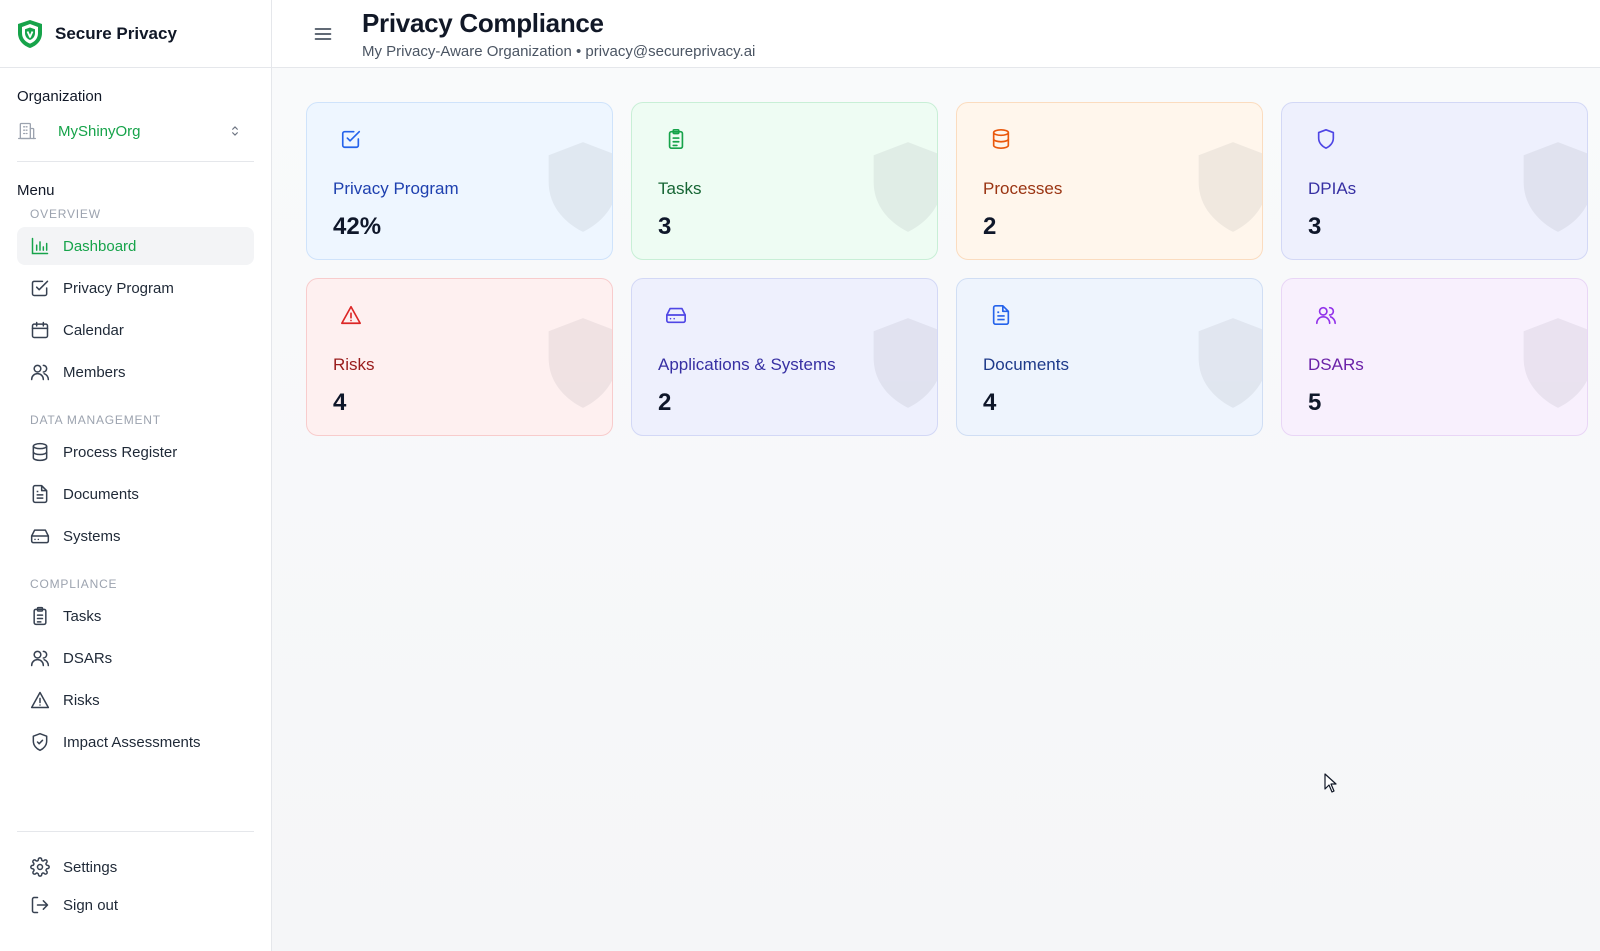 The width and height of the screenshot is (1600, 951). I want to click on sidebar-item-impact-assessments: Impact Assessments, so click(135, 742).